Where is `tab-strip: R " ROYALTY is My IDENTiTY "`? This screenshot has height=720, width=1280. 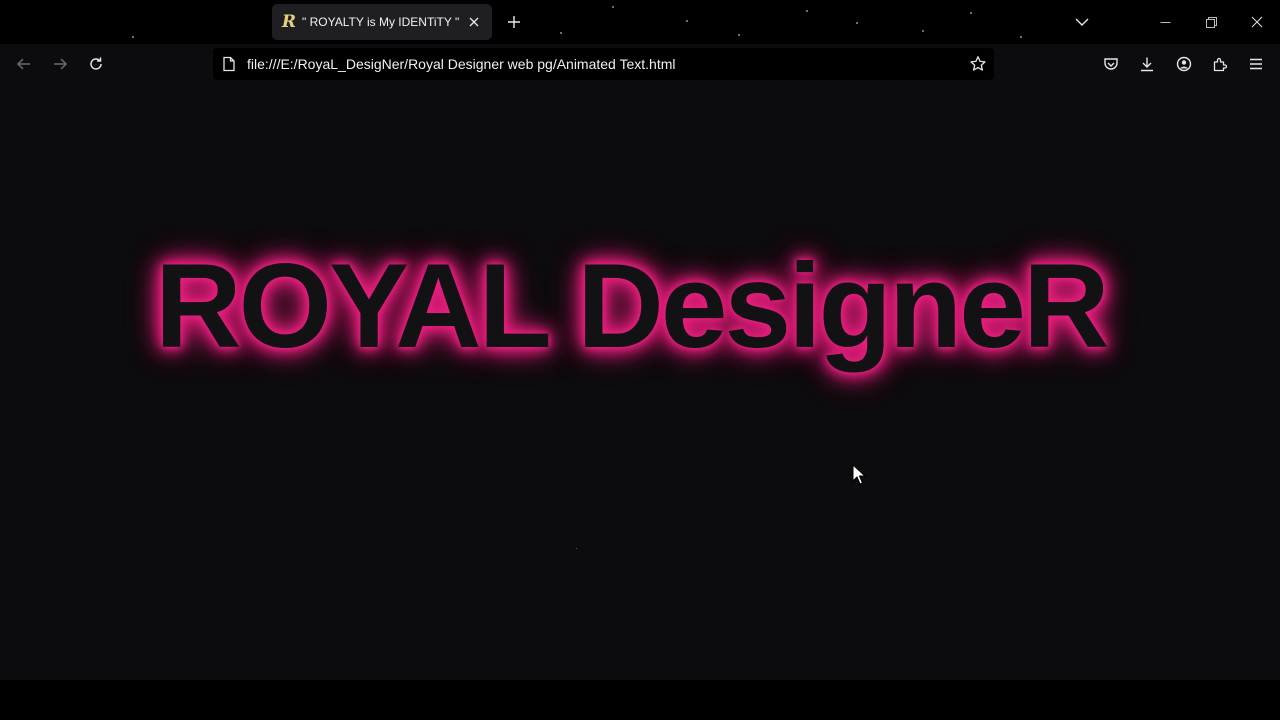 tab-strip: R " ROYALTY is My IDENTiTY " is located at coordinates (640, 22).